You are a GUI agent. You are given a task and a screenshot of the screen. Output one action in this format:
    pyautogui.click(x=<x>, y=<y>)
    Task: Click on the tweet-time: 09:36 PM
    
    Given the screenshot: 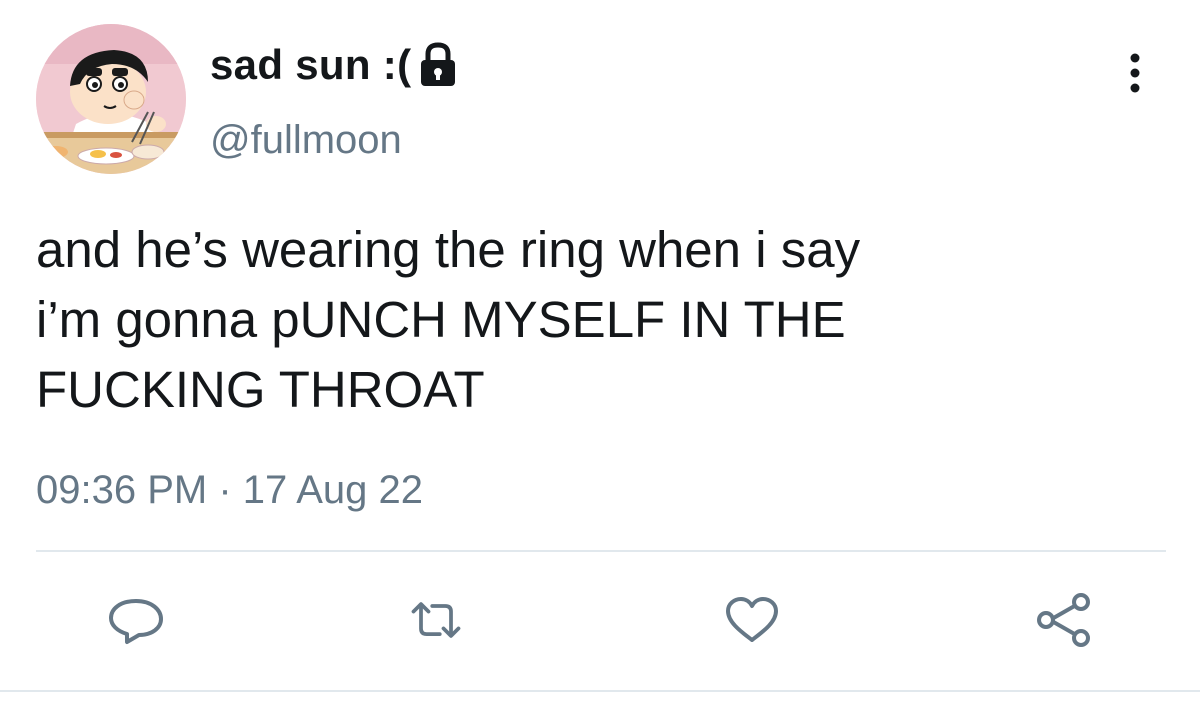 What is the action you would take?
    pyautogui.click(x=122, y=490)
    